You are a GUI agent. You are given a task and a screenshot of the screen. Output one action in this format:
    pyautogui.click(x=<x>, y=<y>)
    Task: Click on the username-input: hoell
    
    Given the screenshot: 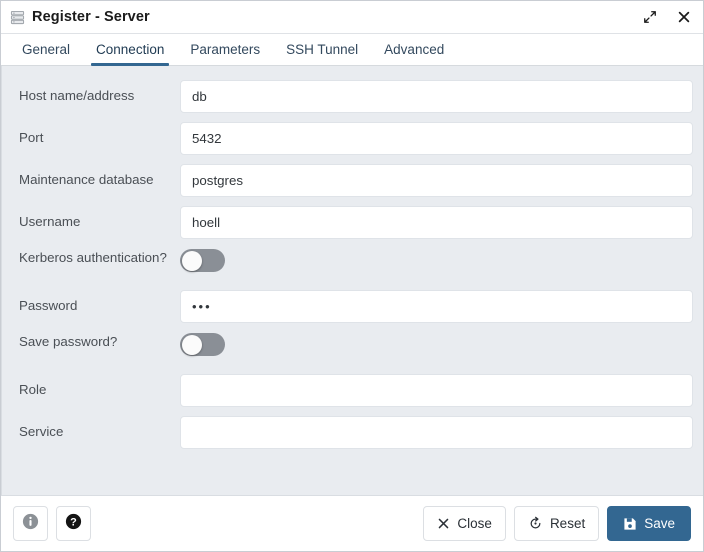 What is the action you would take?
    pyautogui.click(x=436, y=222)
    